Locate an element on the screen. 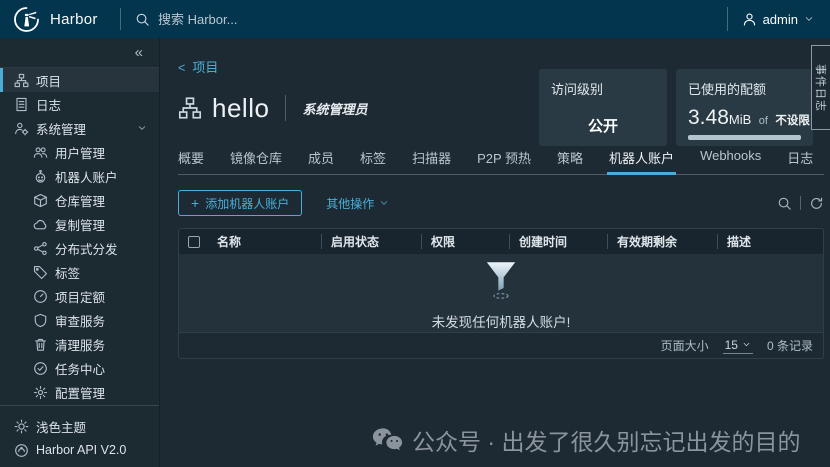 This screenshot has width=830, height=467. tab-labels: 标签 is located at coordinates (373, 161).